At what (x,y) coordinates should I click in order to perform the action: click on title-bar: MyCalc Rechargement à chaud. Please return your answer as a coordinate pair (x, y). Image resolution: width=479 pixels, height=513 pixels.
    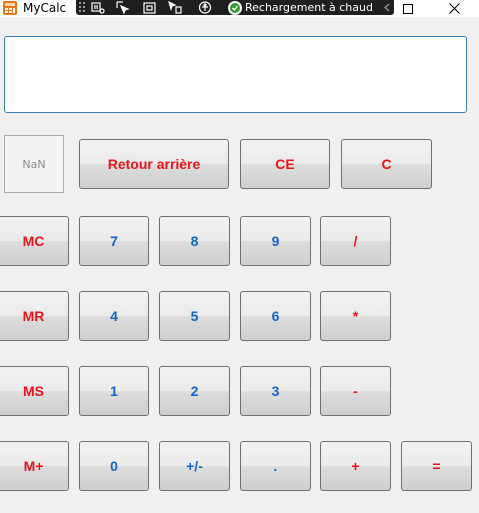
    Looking at the image, I should click on (239, 8).